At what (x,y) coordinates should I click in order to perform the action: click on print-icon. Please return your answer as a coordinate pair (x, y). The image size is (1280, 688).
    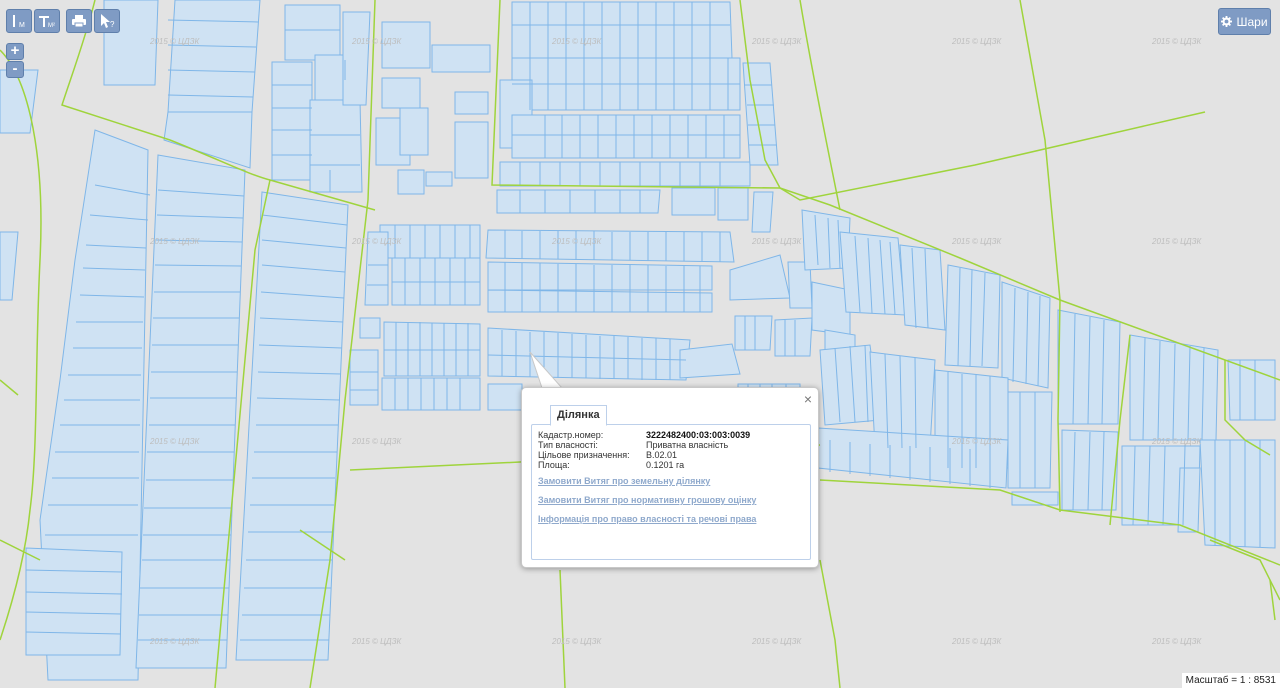
    Looking at the image, I should click on (79, 21).